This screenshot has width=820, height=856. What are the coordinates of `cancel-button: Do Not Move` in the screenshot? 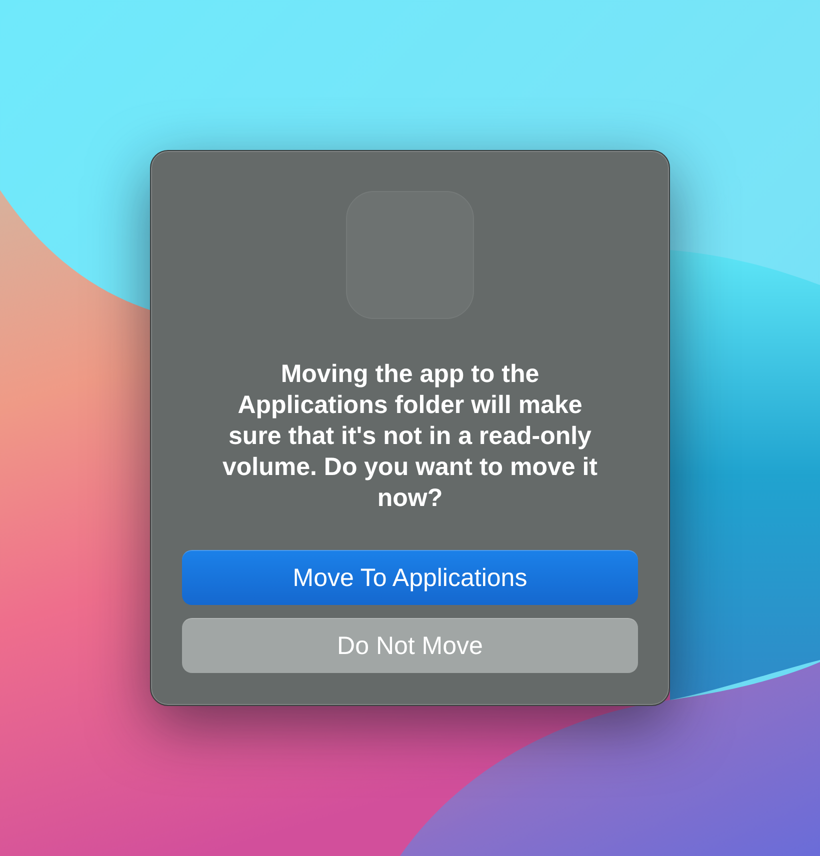 It's located at (410, 645).